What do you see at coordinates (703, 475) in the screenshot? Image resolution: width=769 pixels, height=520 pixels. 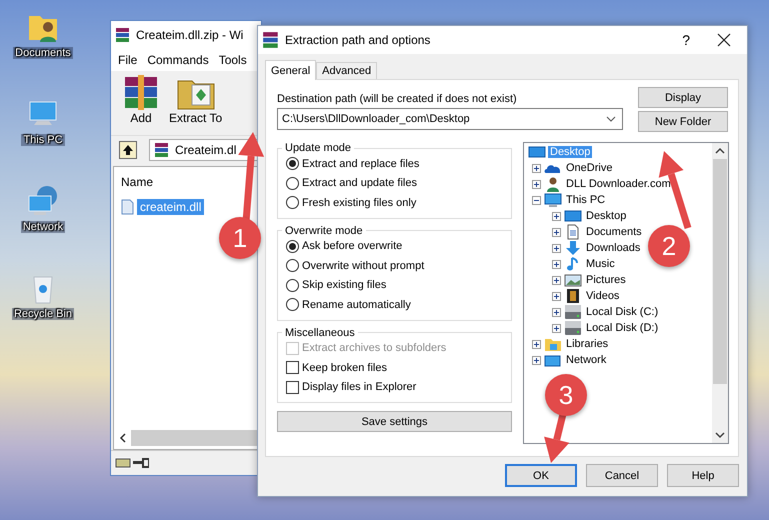 I see `dialog-button: Help` at bounding box center [703, 475].